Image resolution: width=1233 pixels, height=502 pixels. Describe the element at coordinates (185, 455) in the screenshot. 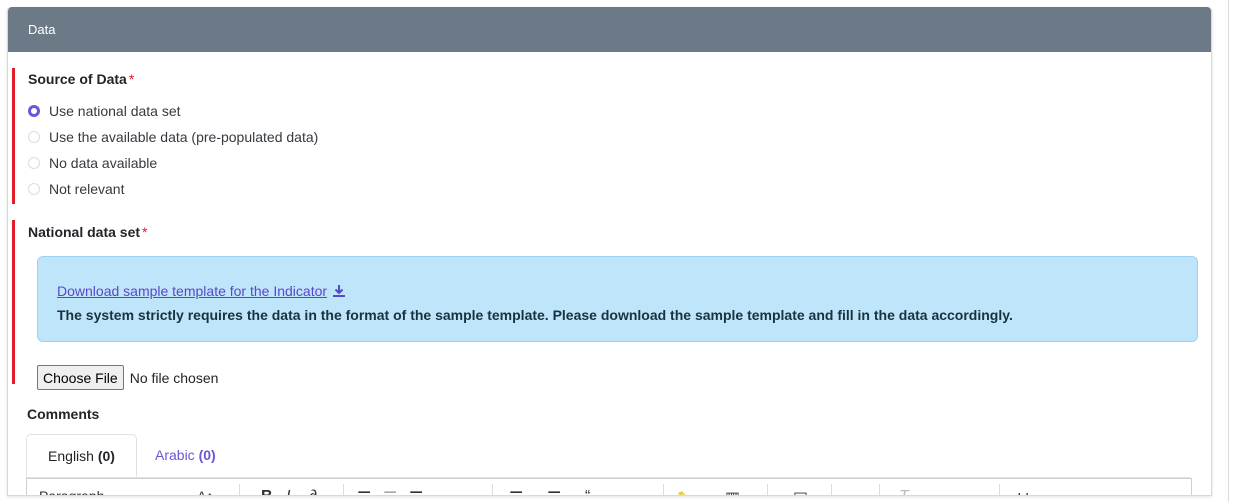

I see `tab-arabic: Arabic (0)` at that location.